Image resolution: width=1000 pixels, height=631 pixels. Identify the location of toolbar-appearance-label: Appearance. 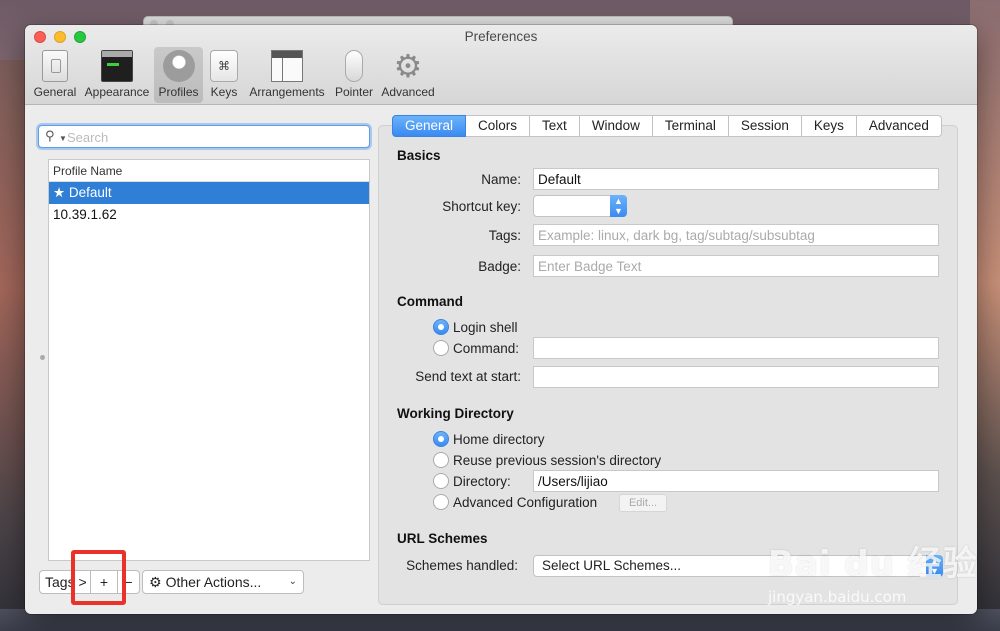
(117, 92).